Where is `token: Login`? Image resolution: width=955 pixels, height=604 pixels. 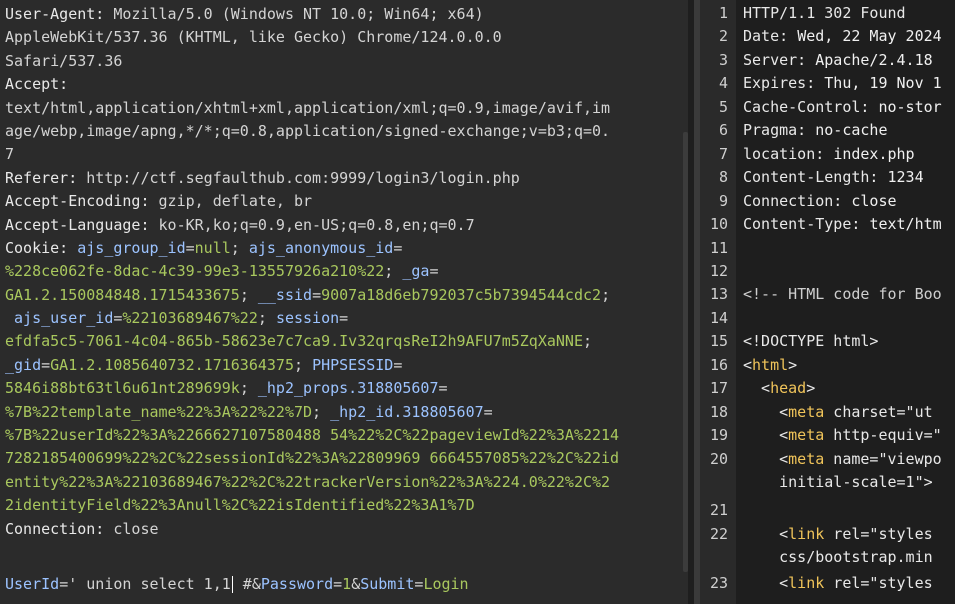
token: Login is located at coordinates (446, 584).